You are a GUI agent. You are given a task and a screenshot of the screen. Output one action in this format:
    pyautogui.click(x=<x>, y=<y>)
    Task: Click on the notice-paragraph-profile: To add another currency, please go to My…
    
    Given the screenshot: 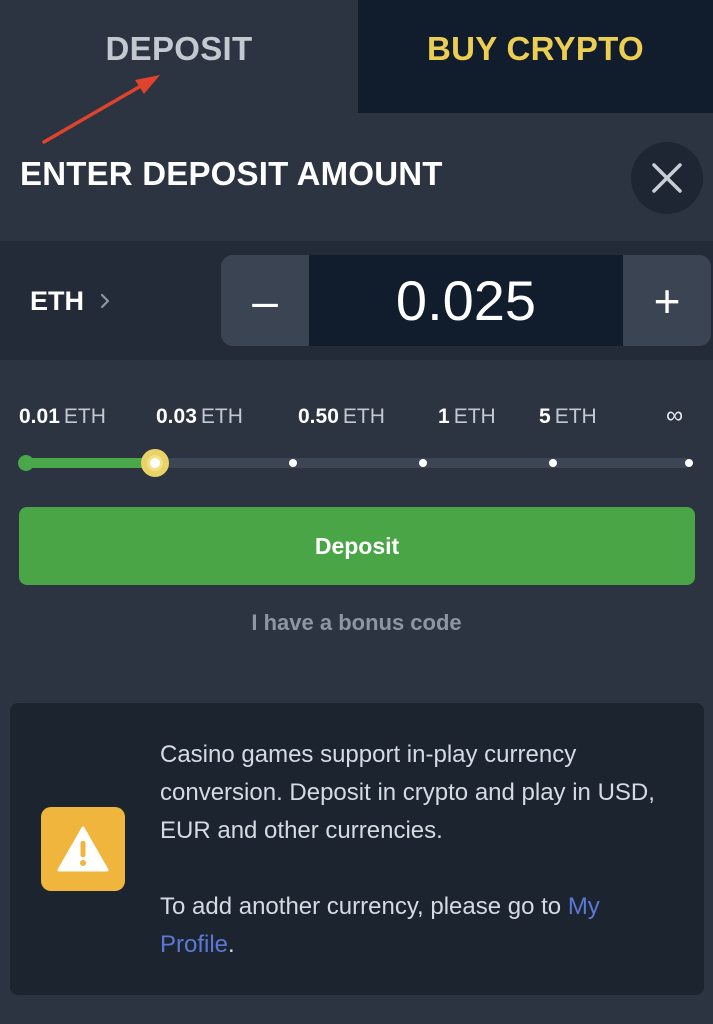 What is the action you would take?
    pyautogui.click(x=420, y=926)
    